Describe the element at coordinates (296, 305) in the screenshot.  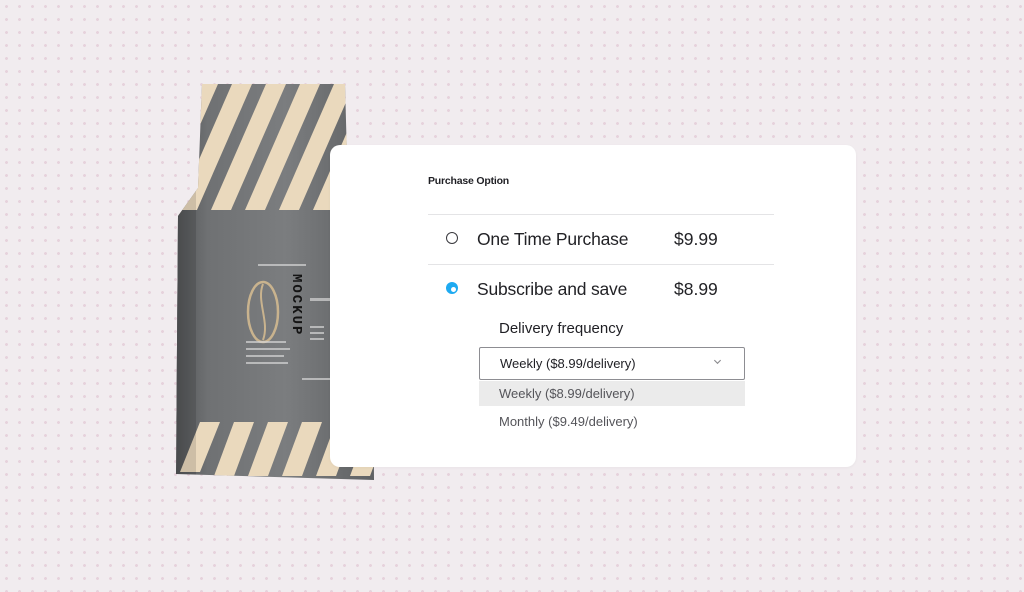
I see `bag-brand-text: MOCKUP` at that location.